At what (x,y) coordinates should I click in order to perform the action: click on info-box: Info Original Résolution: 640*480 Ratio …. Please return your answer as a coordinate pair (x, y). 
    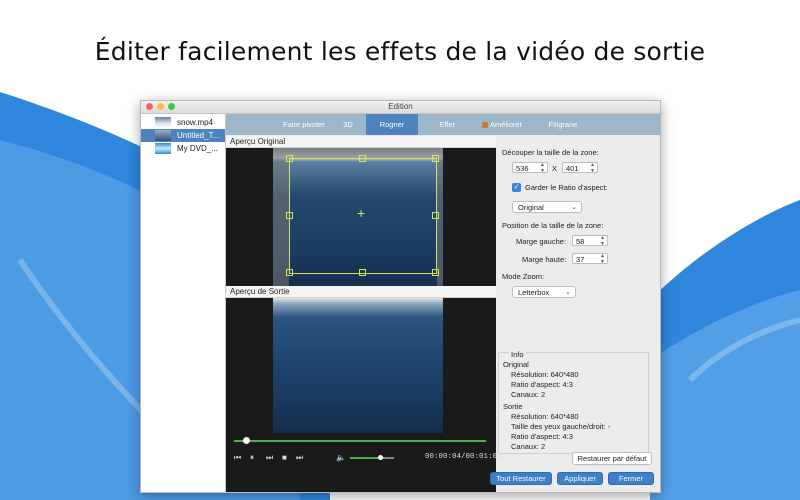
    Looking at the image, I should click on (573, 402).